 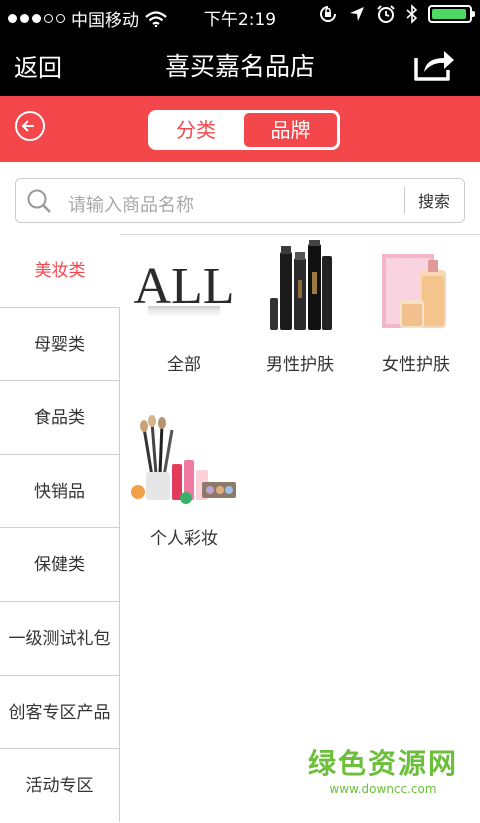 What do you see at coordinates (131, 204) in the screenshot?
I see `search-input: 请输入商品名称` at bounding box center [131, 204].